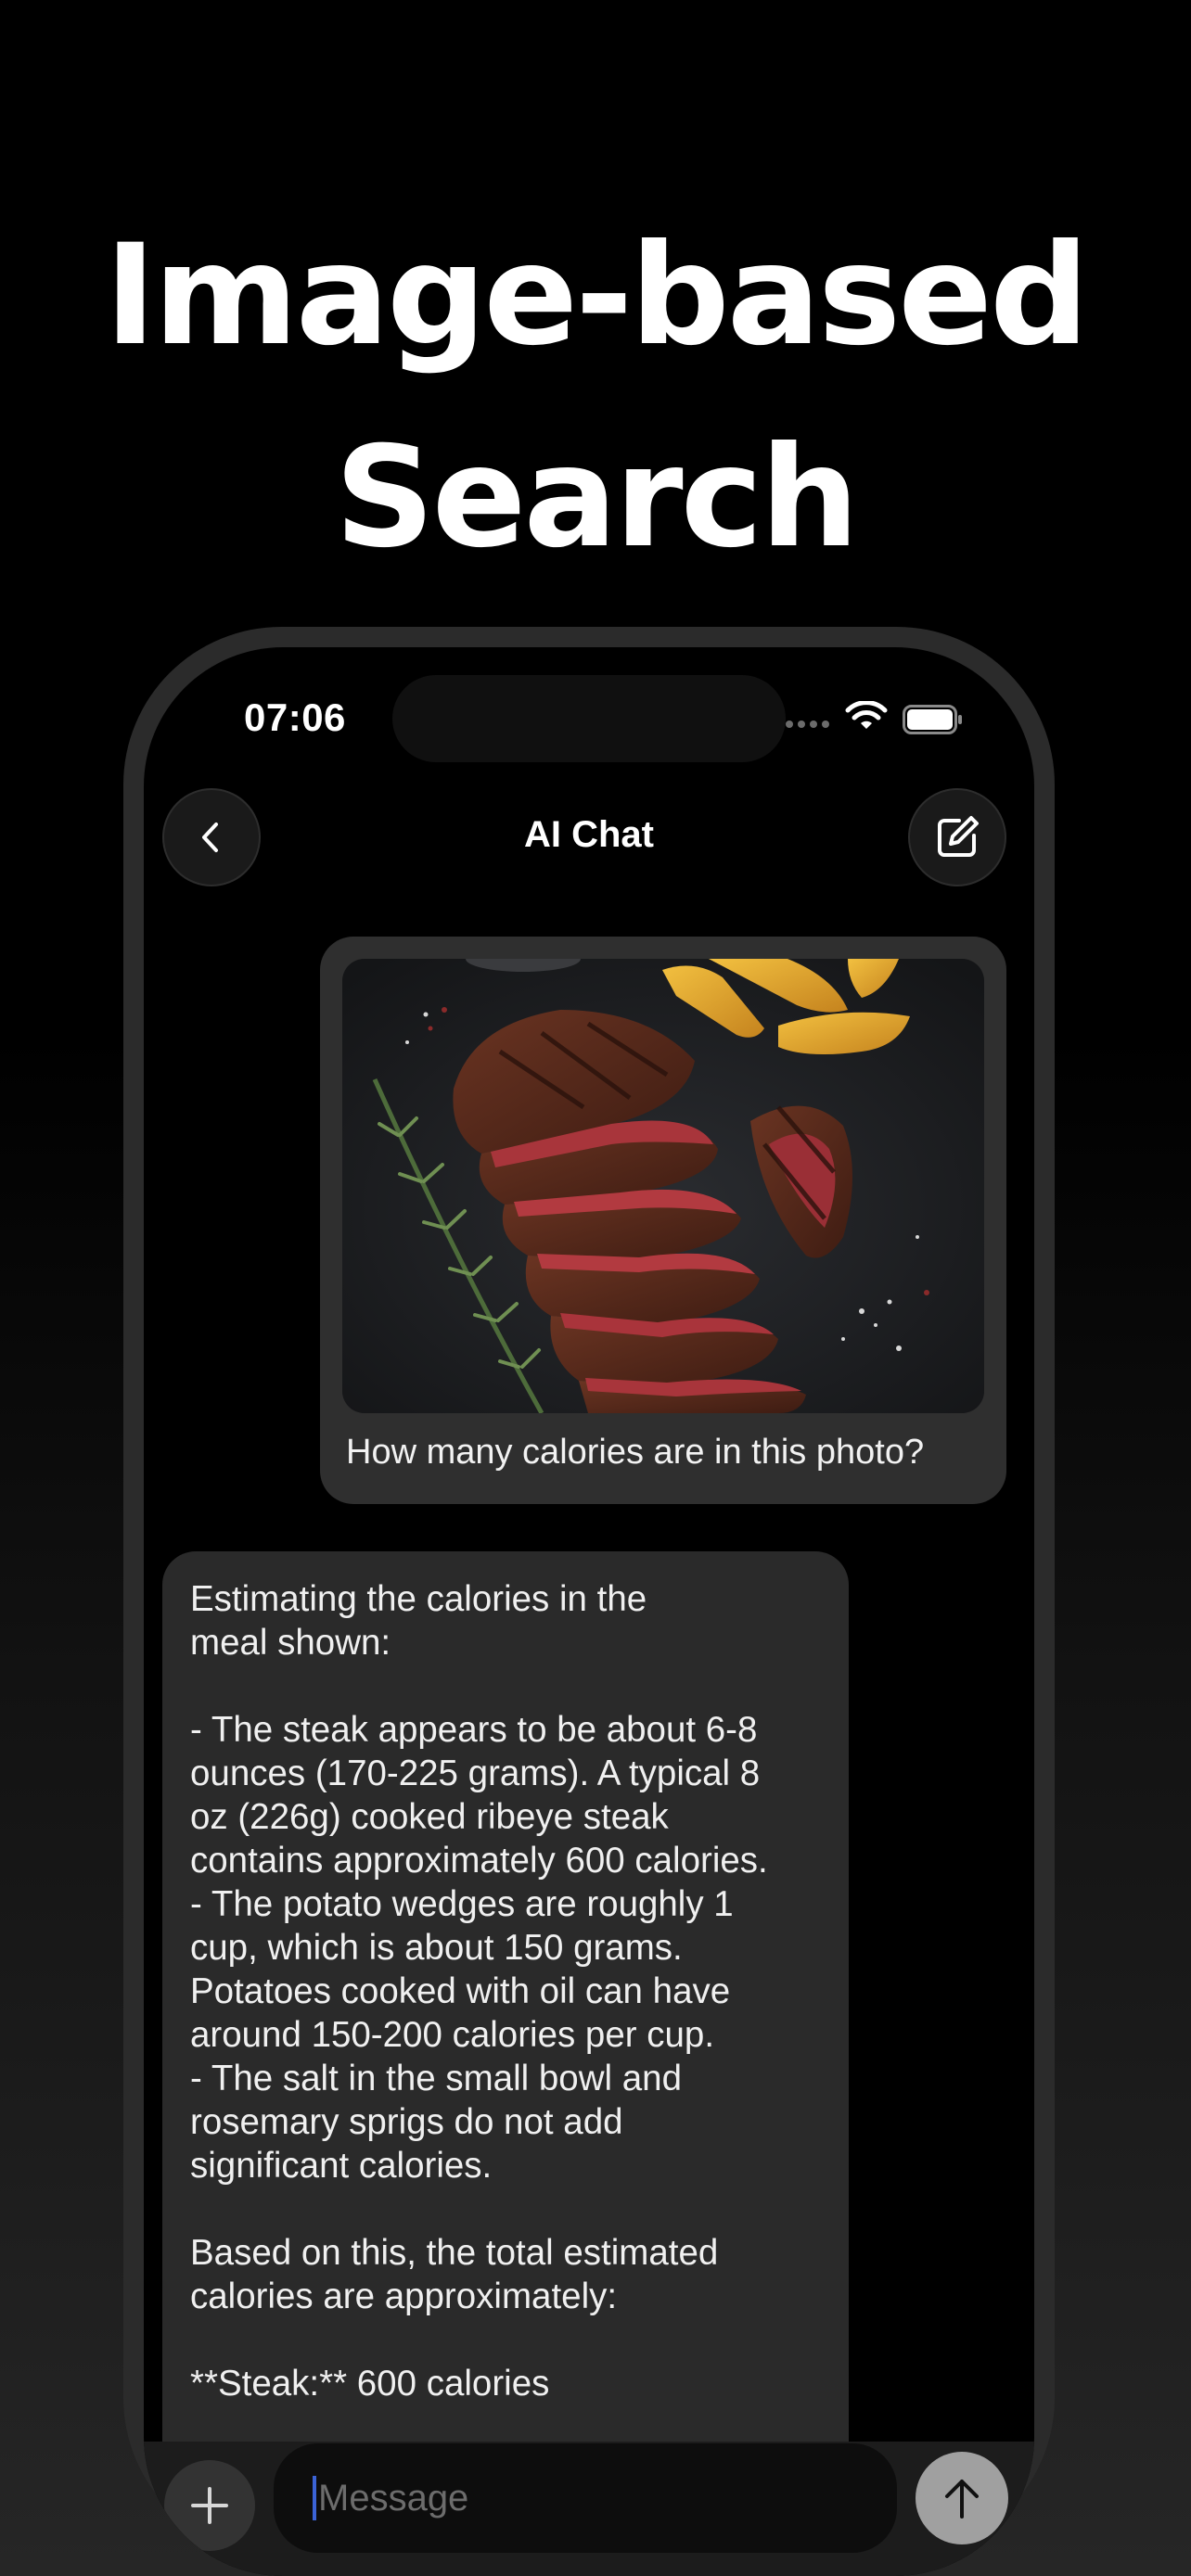 Image resolution: width=1191 pixels, height=2576 pixels. Describe the element at coordinates (663, 1186) in the screenshot. I see `steak-photo` at that location.